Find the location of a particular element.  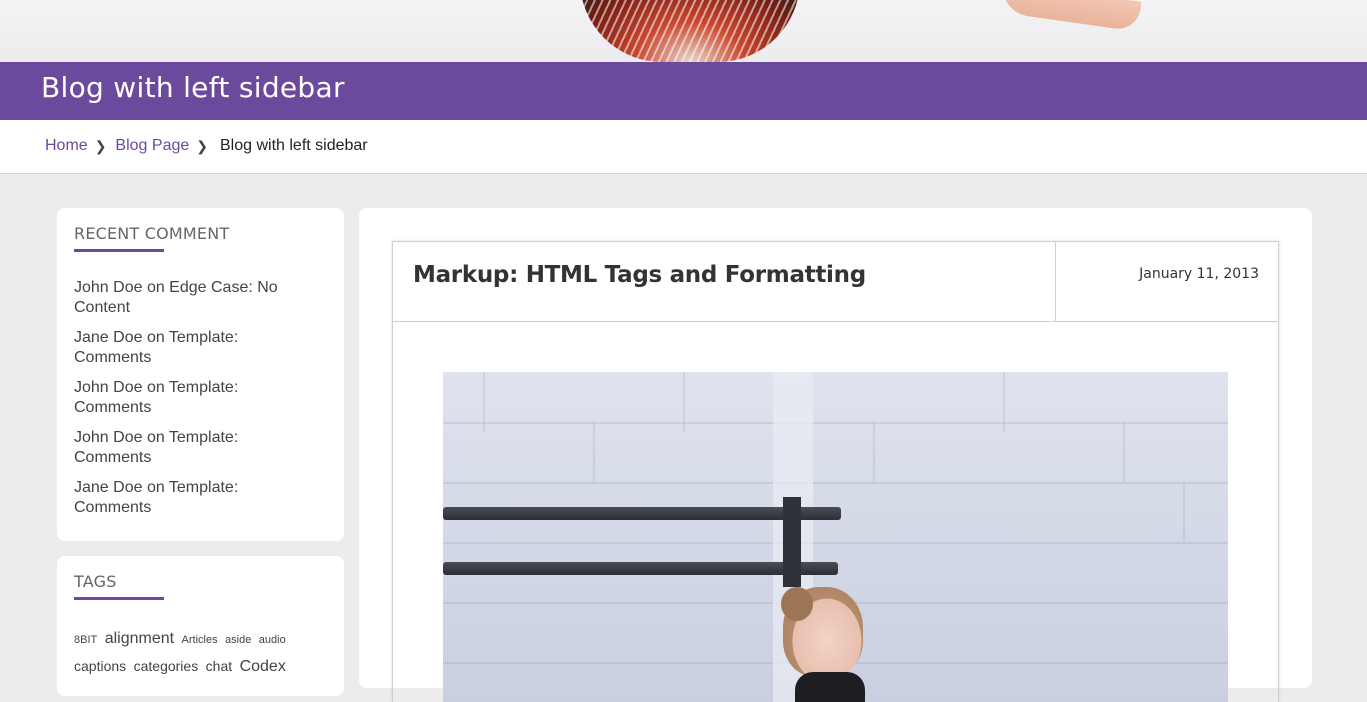

barre-stand is located at coordinates (792, 542).